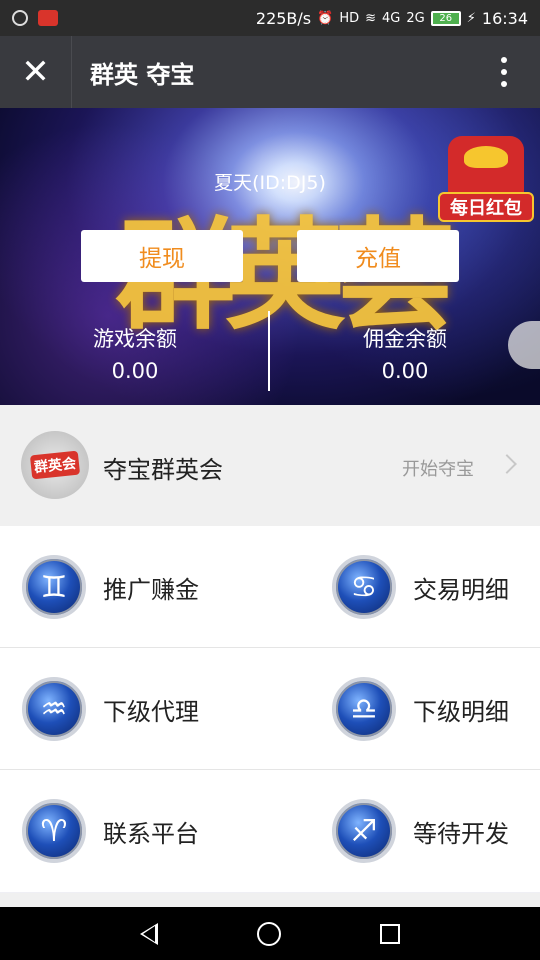 This screenshot has width=540, height=960. What do you see at coordinates (364, 831) in the screenshot?
I see `sagittarius-icon: ♐` at bounding box center [364, 831].